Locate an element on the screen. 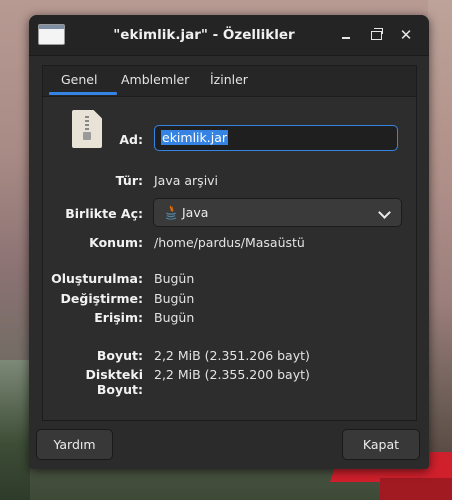 The height and width of the screenshot is (500, 452). location-value: /home/pardus/Masaüstü is located at coordinates (229, 242).